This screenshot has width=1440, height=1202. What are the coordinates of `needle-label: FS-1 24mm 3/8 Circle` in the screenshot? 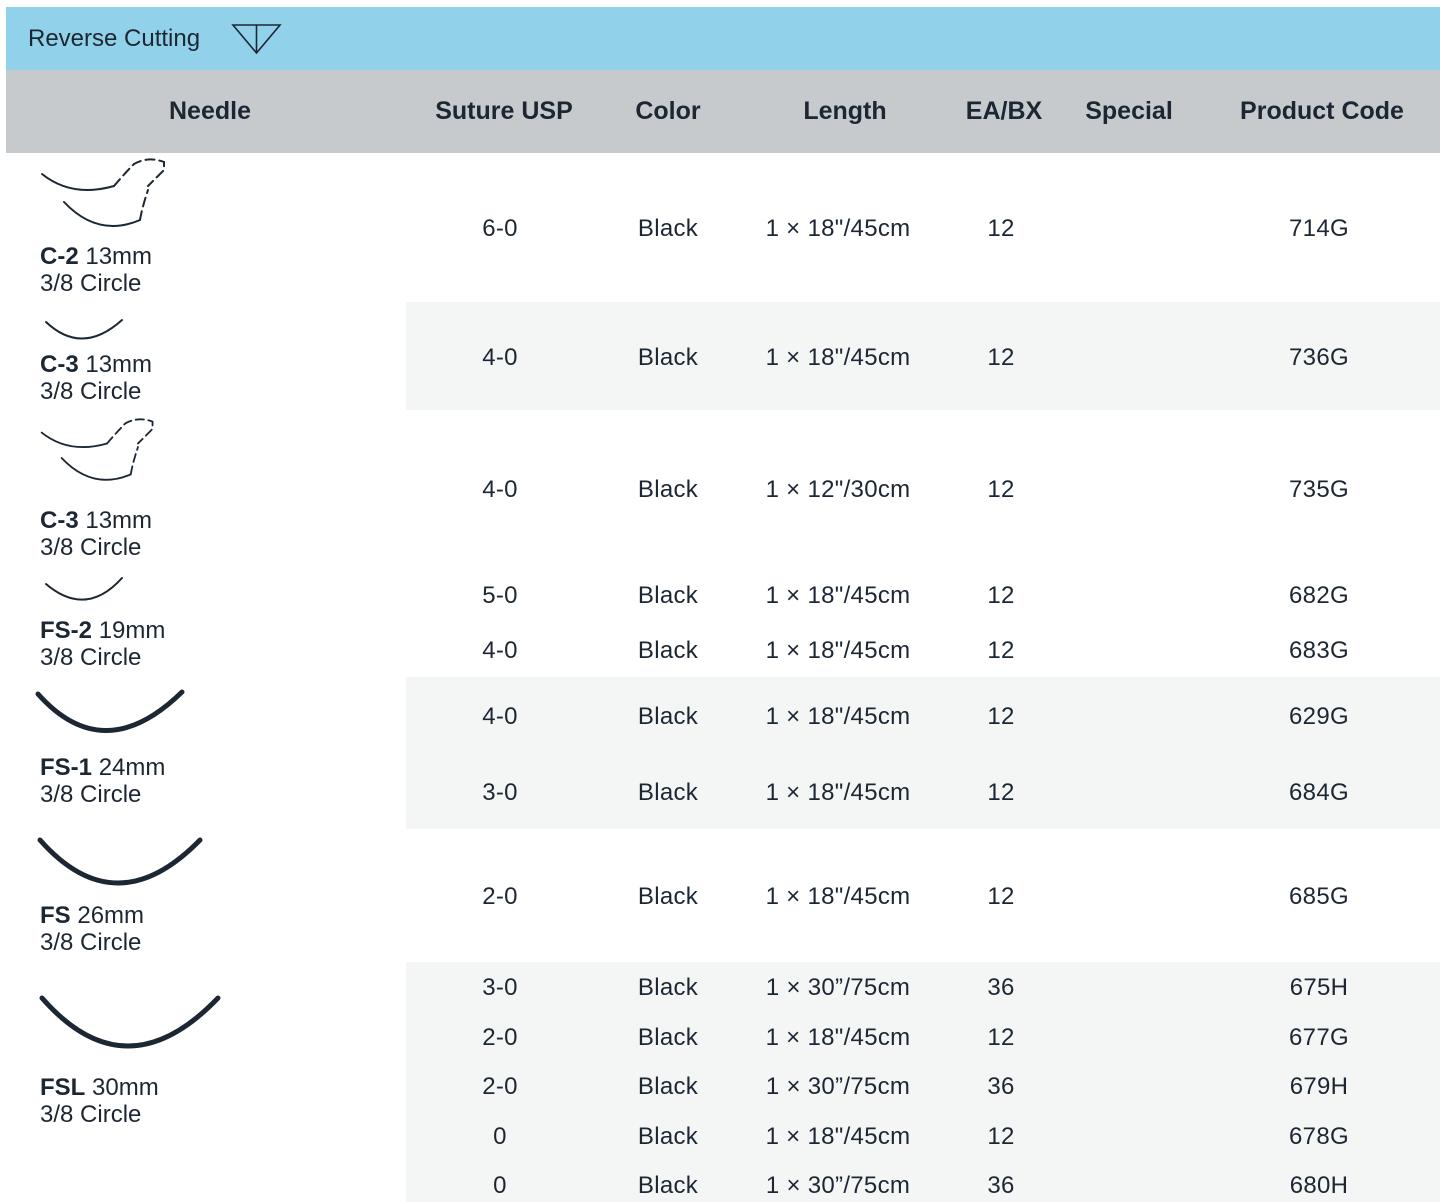 It's located at (102, 781).